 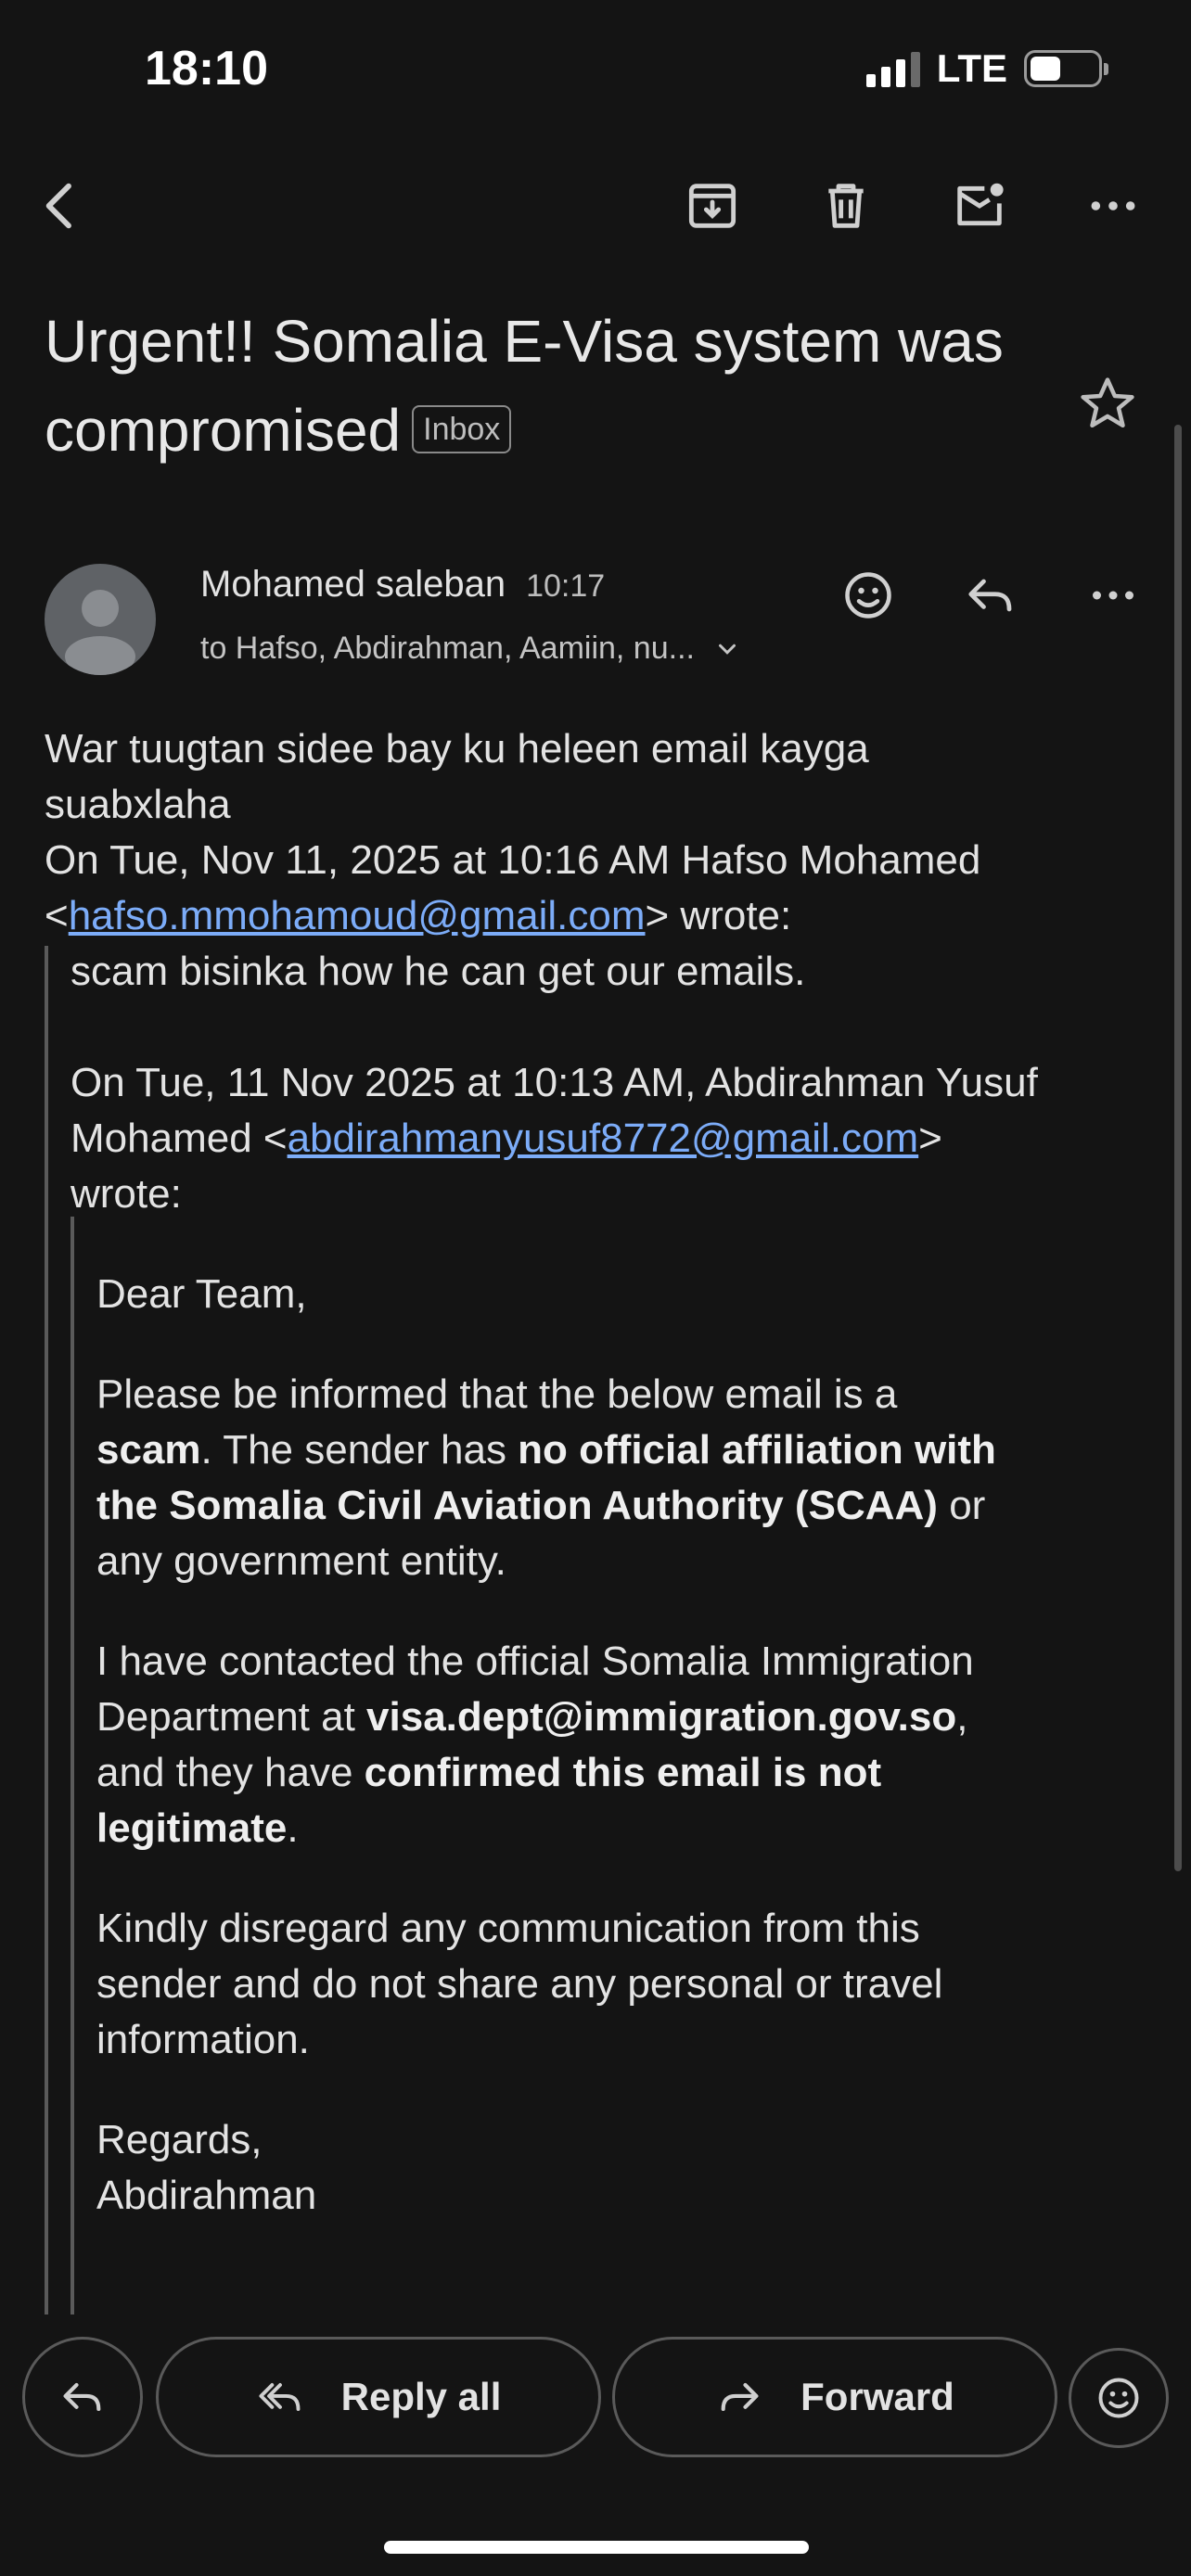 I want to click on quote-header: Mohamed <abdirahmanyusuf8772@gmail.com>, so click(x=622, y=1139).